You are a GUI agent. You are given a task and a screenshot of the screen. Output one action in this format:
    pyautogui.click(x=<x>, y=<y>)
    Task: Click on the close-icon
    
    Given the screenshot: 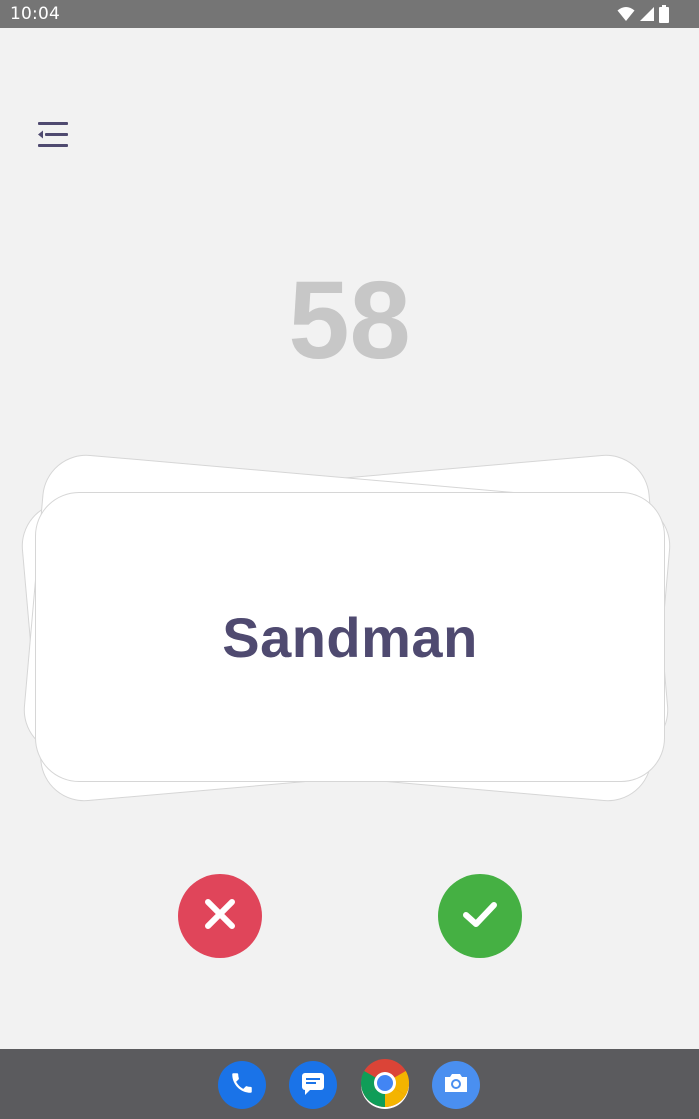 What is the action you would take?
    pyautogui.click(x=220, y=916)
    